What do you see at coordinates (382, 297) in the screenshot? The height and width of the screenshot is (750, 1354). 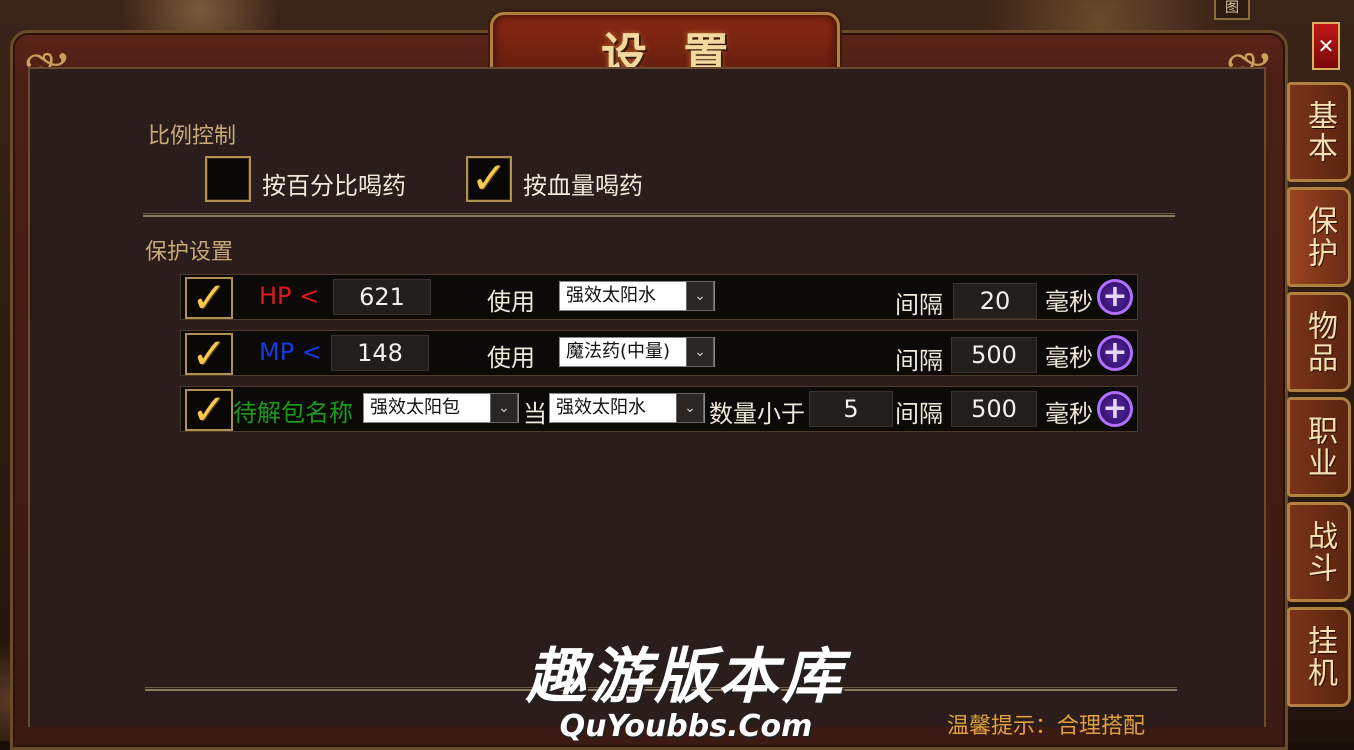 I see `hp-threshold-input: 621` at bounding box center [382, 297].